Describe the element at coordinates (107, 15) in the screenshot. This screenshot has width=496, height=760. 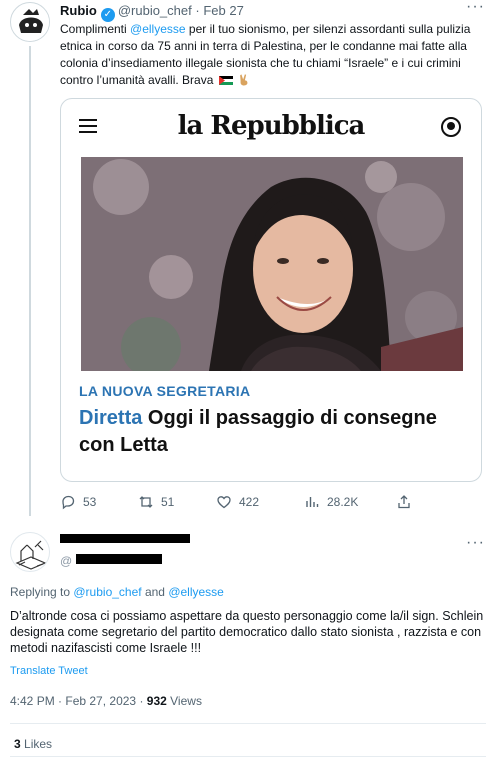
I see `verified-badge-icon: ✓` at that location.